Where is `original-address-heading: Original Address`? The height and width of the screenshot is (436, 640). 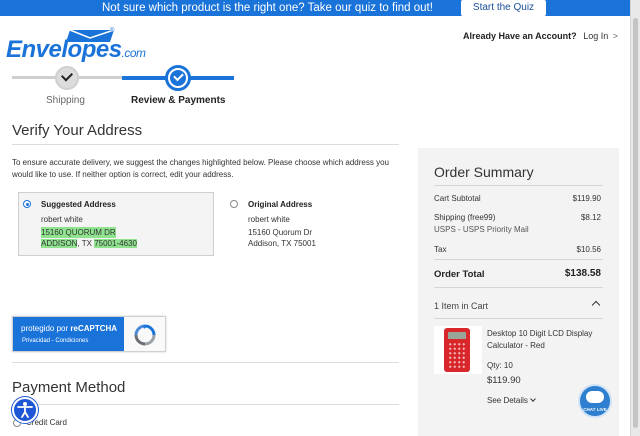 original-address-heading: Original Address is located at coordinates (280, 204).